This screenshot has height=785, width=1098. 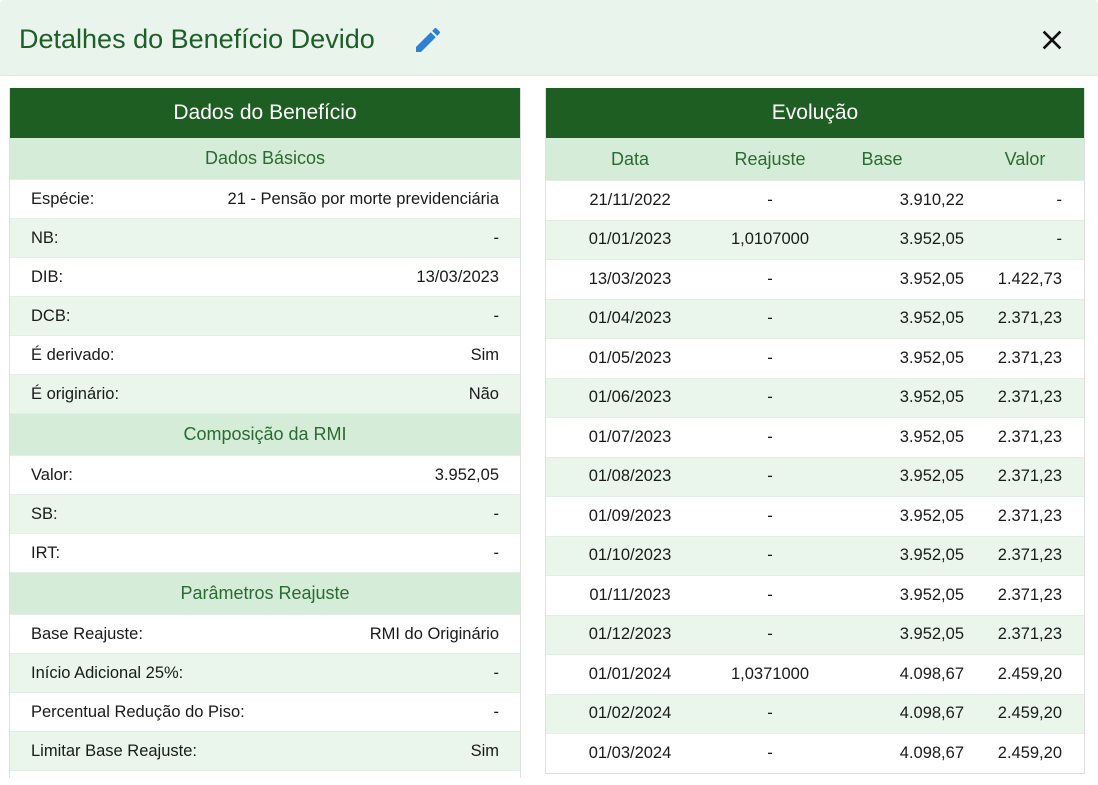 I want to click on detail-value: Não, so click(x=483, y=393).